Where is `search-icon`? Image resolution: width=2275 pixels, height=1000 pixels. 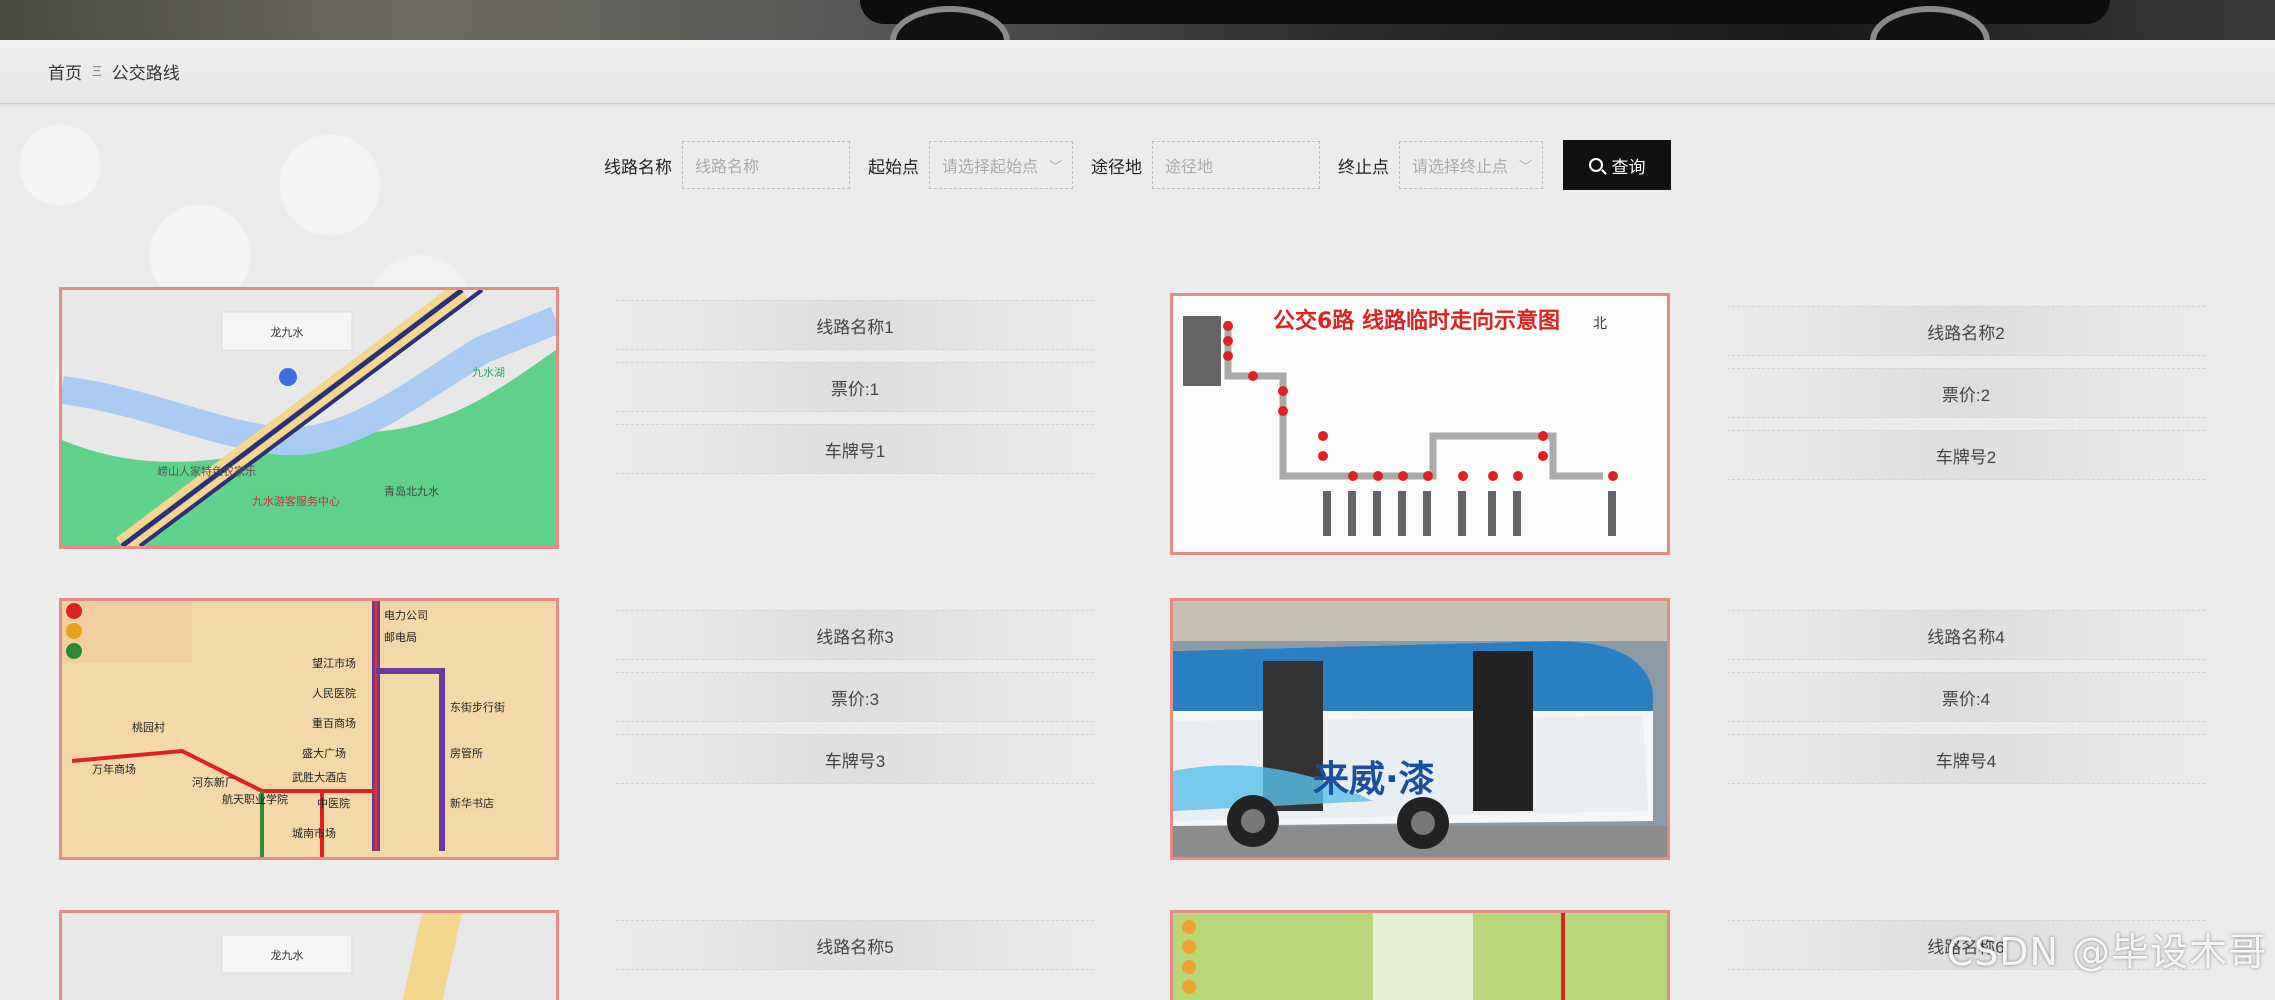
search-icon is located at coordinates (1596, 165).